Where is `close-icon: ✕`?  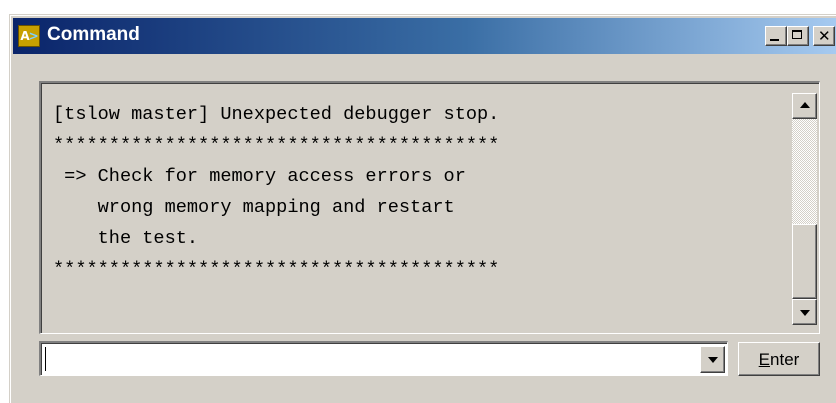
close-icon: ✕ is located at coordinates (824, 36).